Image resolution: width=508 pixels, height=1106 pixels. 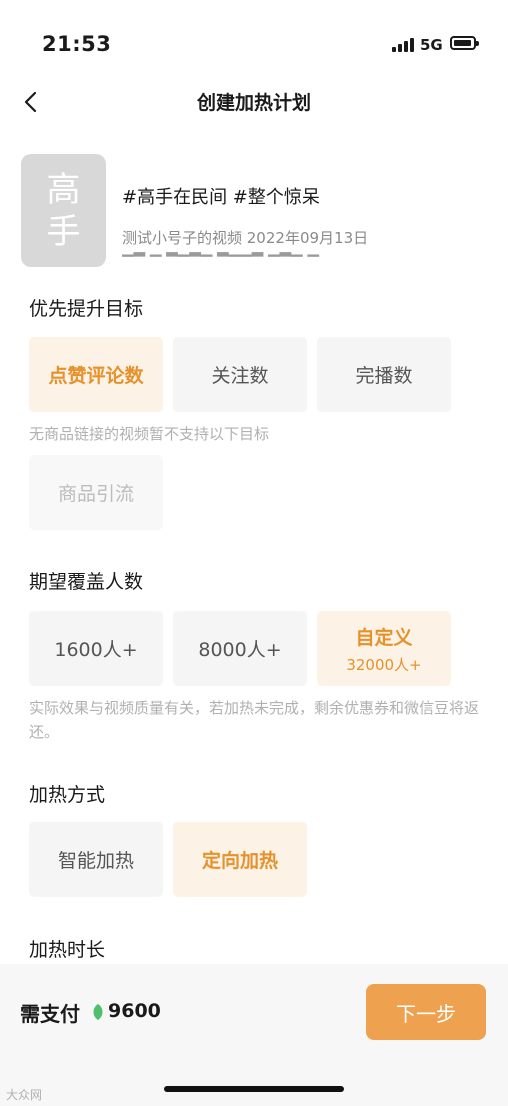 I want to click on custom-label: 自定义, so click(x=384, y=637).